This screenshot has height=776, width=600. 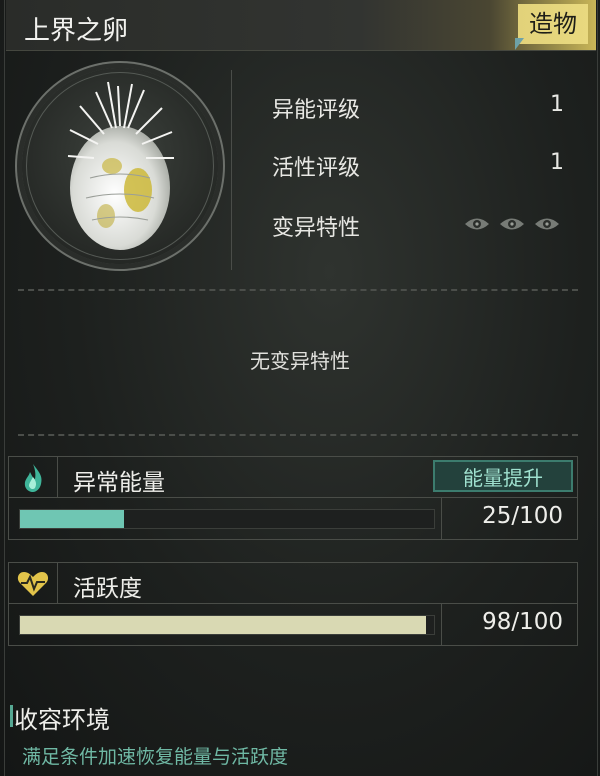 I want to click on item-portrait, so click(x=120, y=166).